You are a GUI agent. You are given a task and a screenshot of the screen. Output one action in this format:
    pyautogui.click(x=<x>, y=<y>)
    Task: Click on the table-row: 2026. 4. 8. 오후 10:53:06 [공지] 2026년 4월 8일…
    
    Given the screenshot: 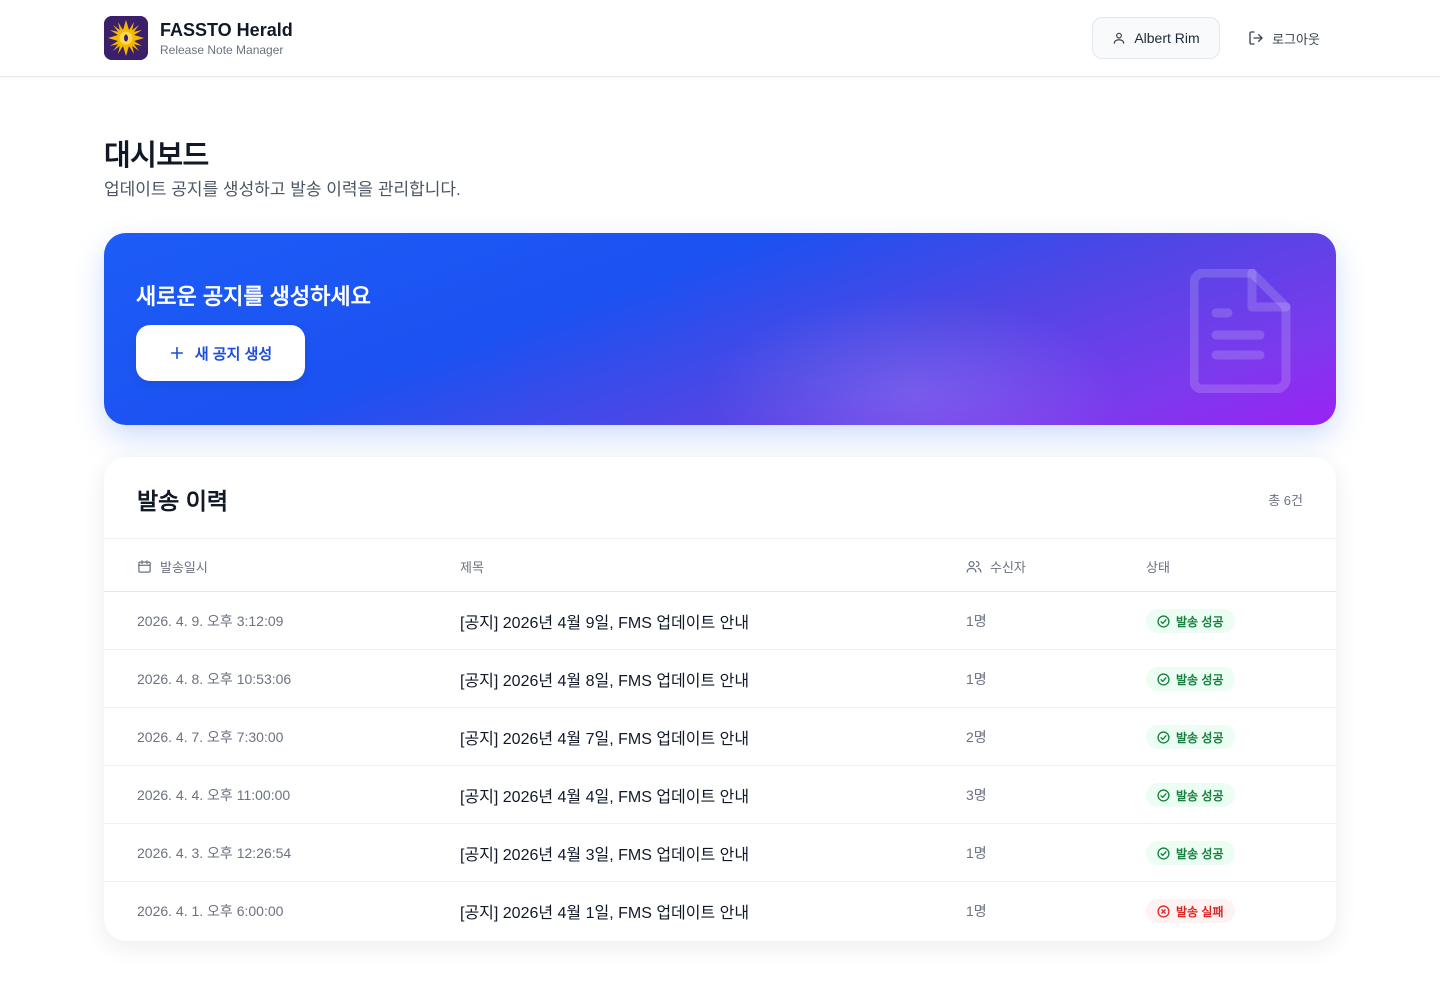 What is the action you would take?
    pyautogui.click(x=720, y=679)
    